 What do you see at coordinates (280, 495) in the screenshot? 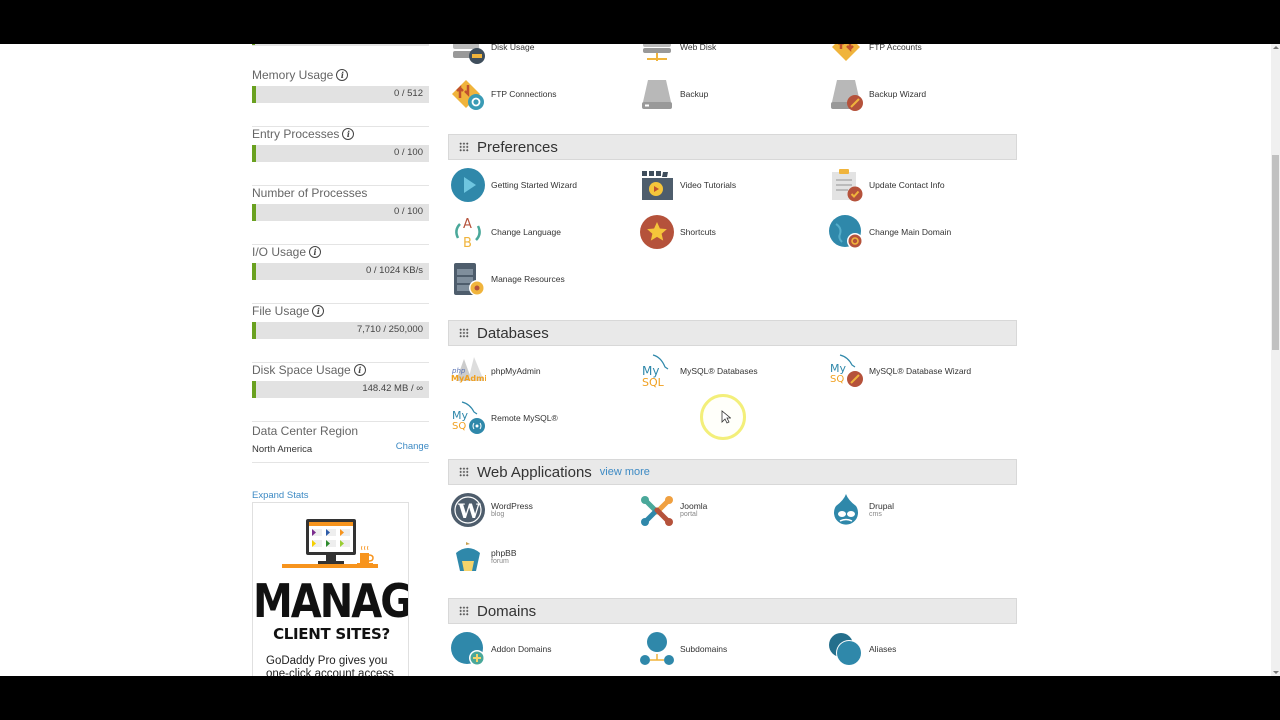
I see `expand-stats-link: Expand Stats` at bounding box center [280, 495].